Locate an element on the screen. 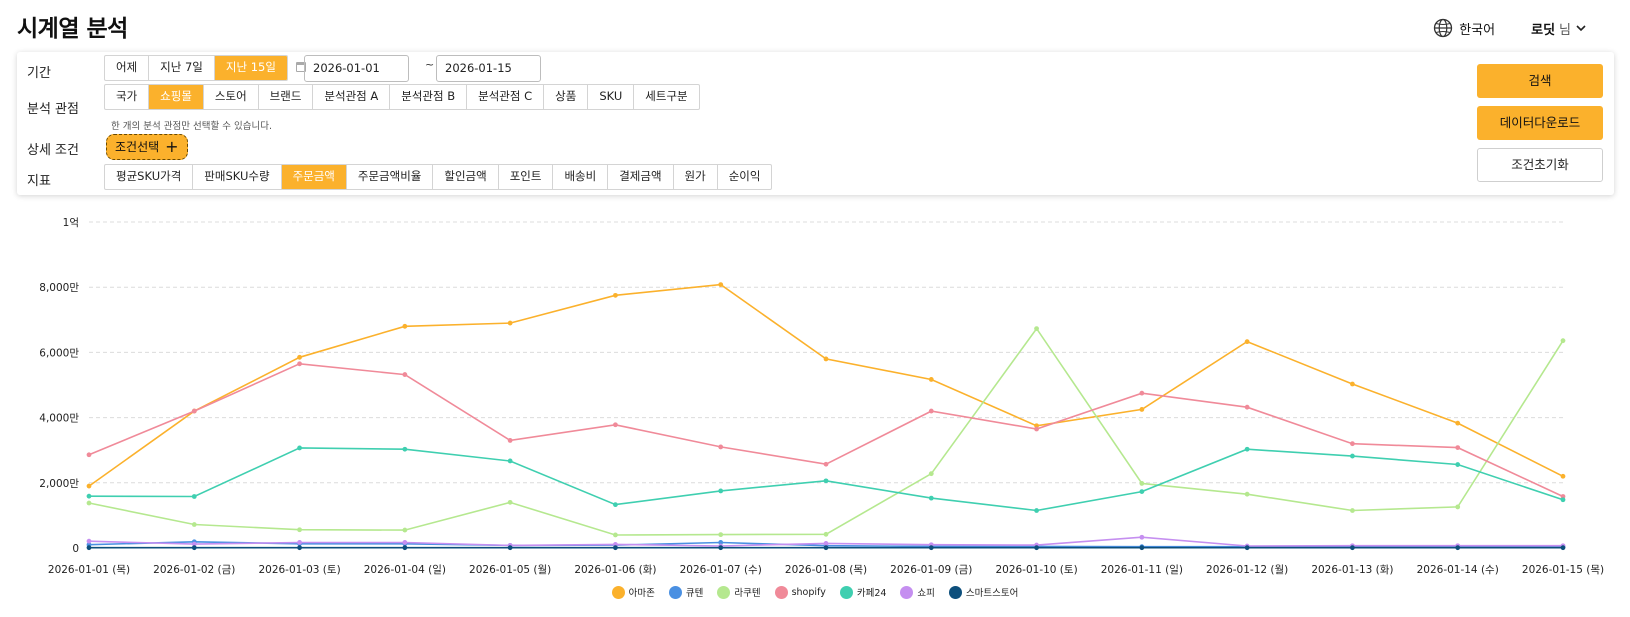  metric-option-discount: 할인금액 is located at coordinates (466, 177).